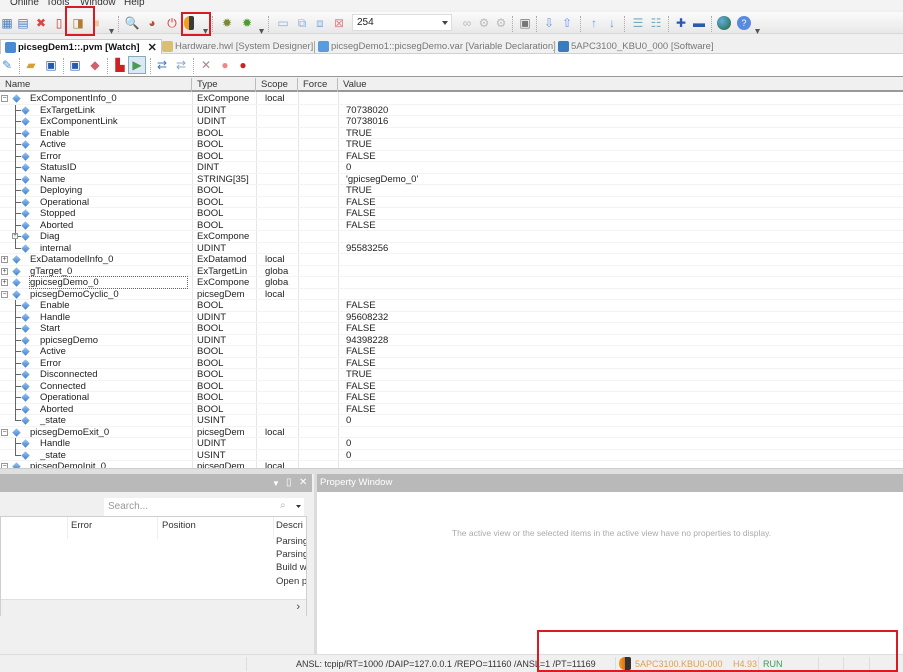  What do you see at coordinates (445, 23) in the screenshot?
I see `chevron-down-icon` at bounding box center [445, 23].